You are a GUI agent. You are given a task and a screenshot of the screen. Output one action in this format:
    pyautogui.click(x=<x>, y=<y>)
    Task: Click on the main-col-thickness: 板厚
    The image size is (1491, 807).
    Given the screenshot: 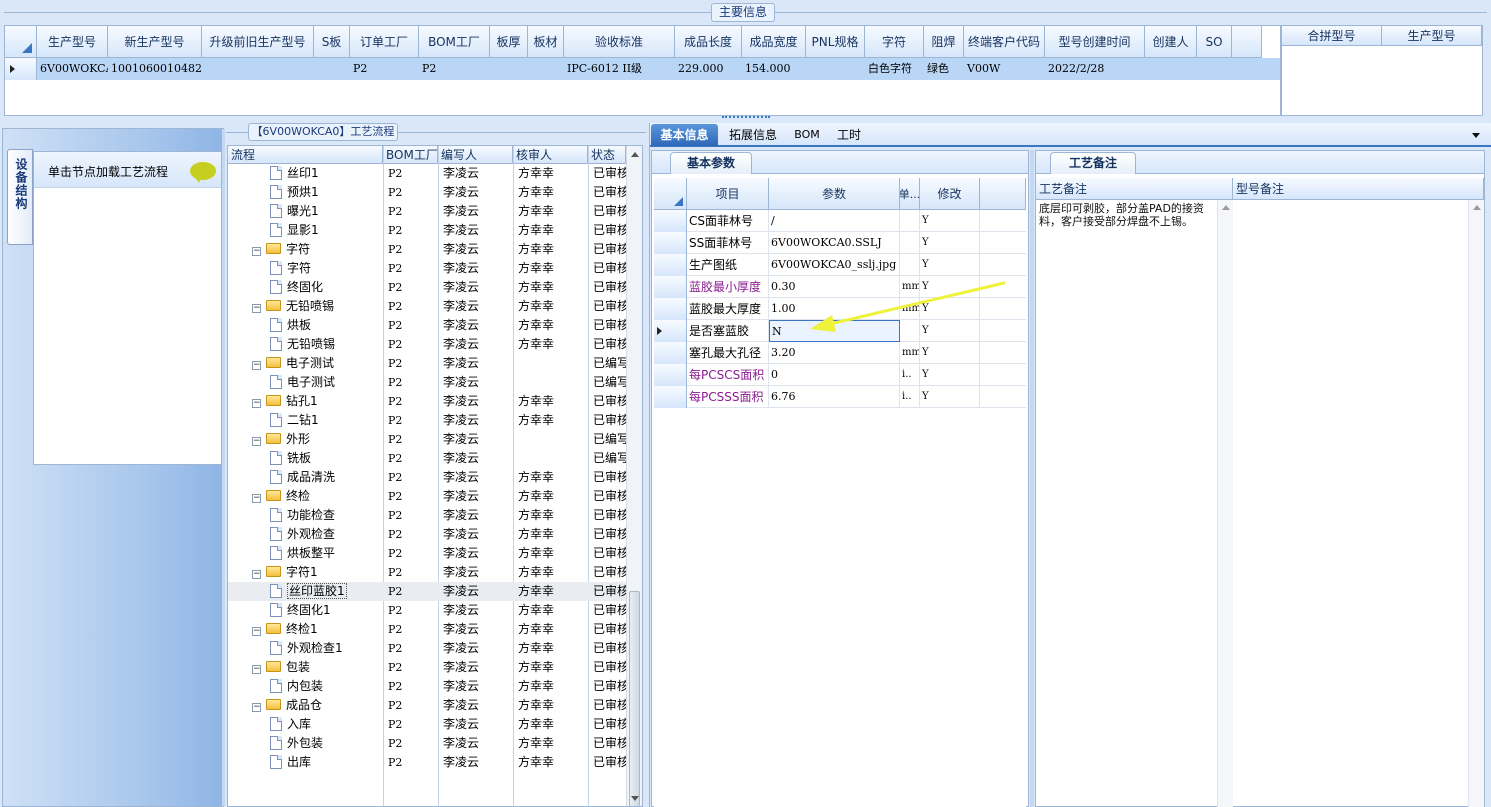 What is the action you would take?
    pyautogui.click(x=509, y=42)
    